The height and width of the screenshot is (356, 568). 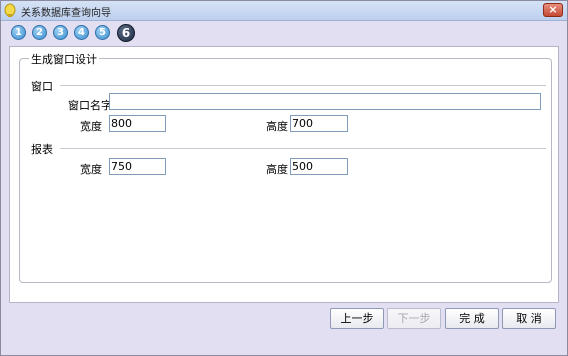 What do you see at coordinates (90, 105) in the screenshot?
I see `window-name-label: 窗口名字` at bounding box center [90, 105].